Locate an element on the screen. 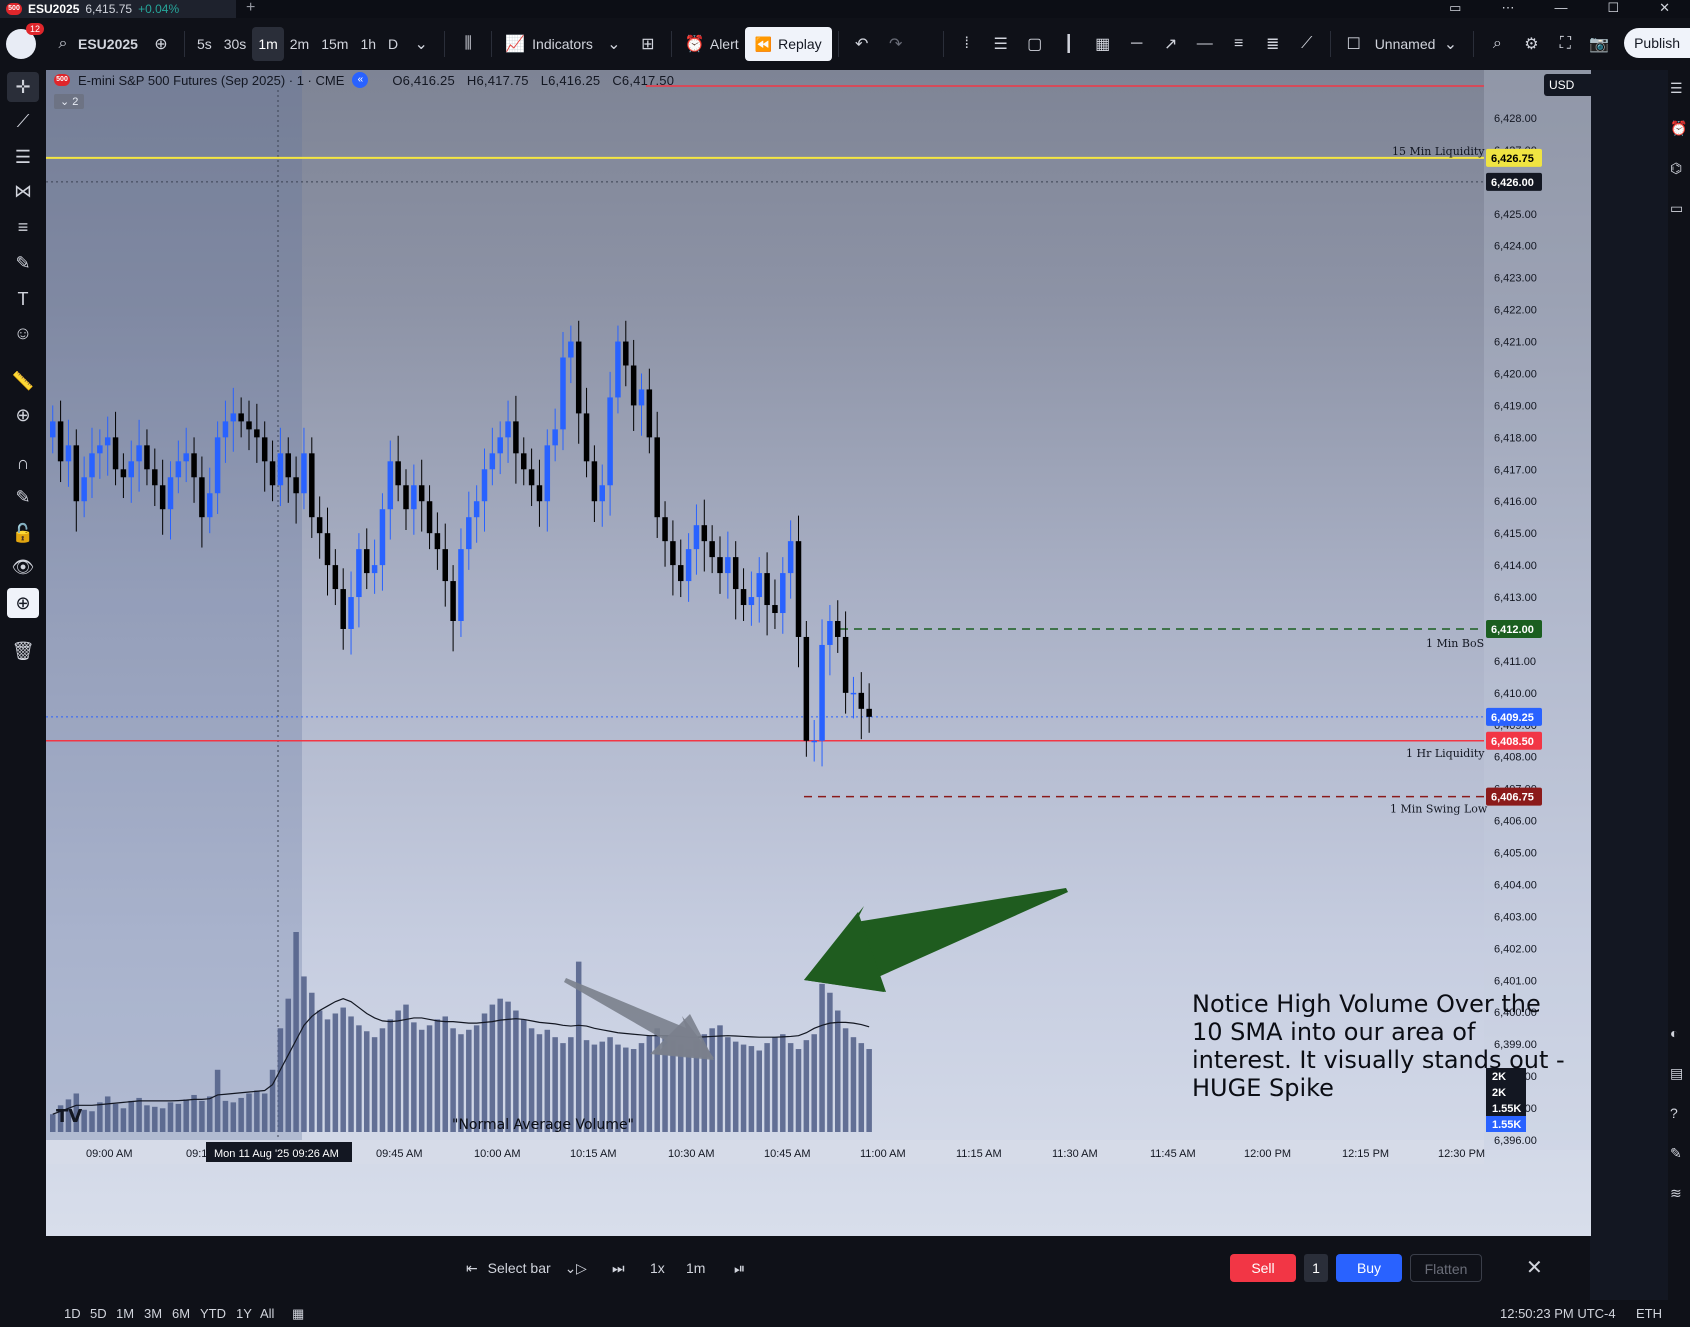 Image resolution: width=1690 pixels, height=1327 pixels. range-ytd: YTD is located at coordinates (213, 1313).